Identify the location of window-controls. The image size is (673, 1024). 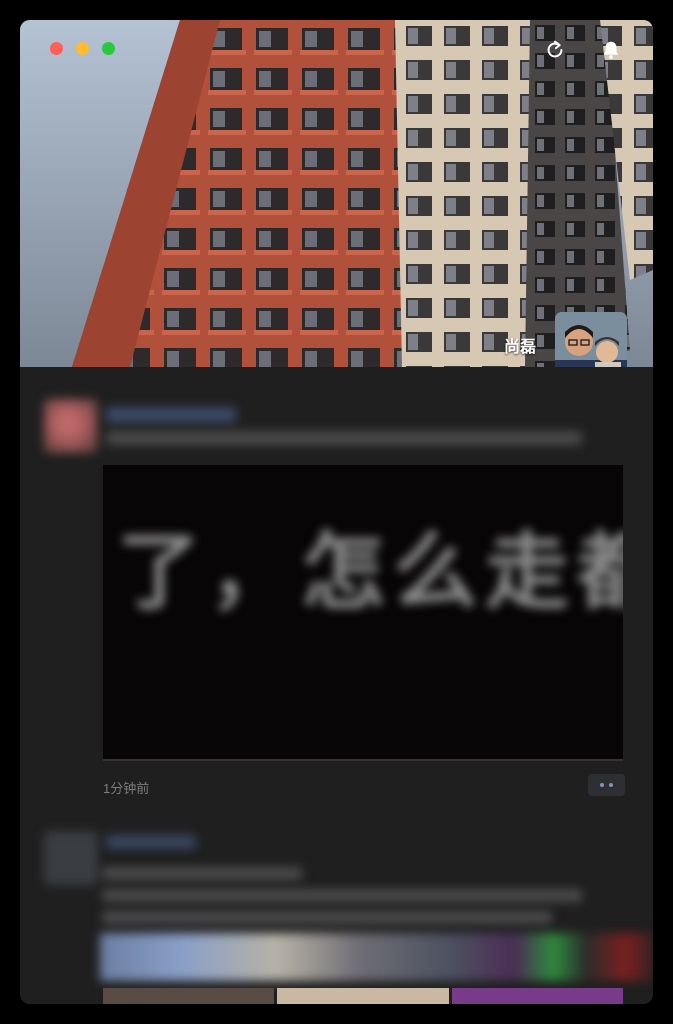
(82, 48).